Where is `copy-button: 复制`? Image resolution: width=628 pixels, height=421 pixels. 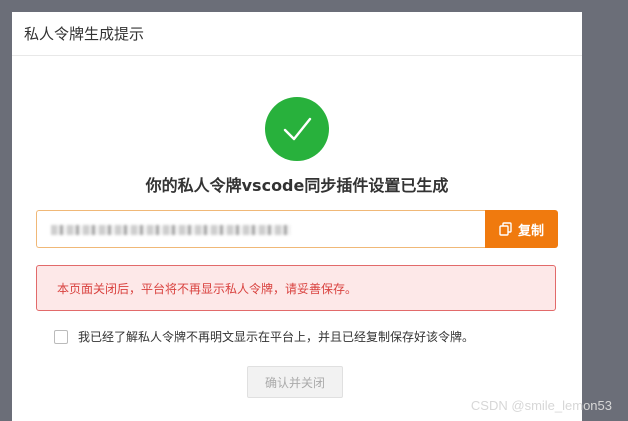 copy-button: 复制 is located at coordinates (521, 229).